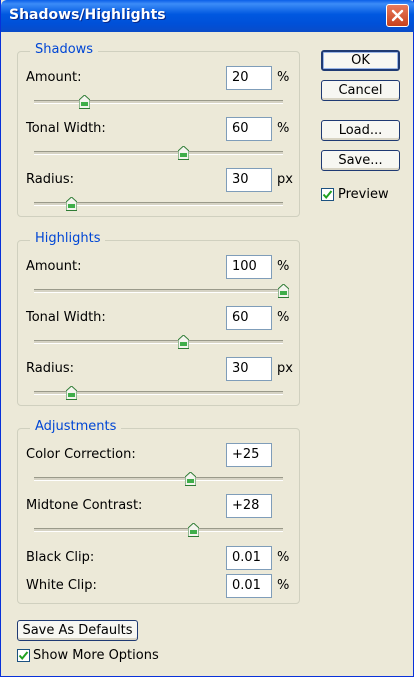  What do you see at coordinates (249, 558) in the screenshot?
I see `black-clip-input: 0.01` at bounding box center [249, 558].